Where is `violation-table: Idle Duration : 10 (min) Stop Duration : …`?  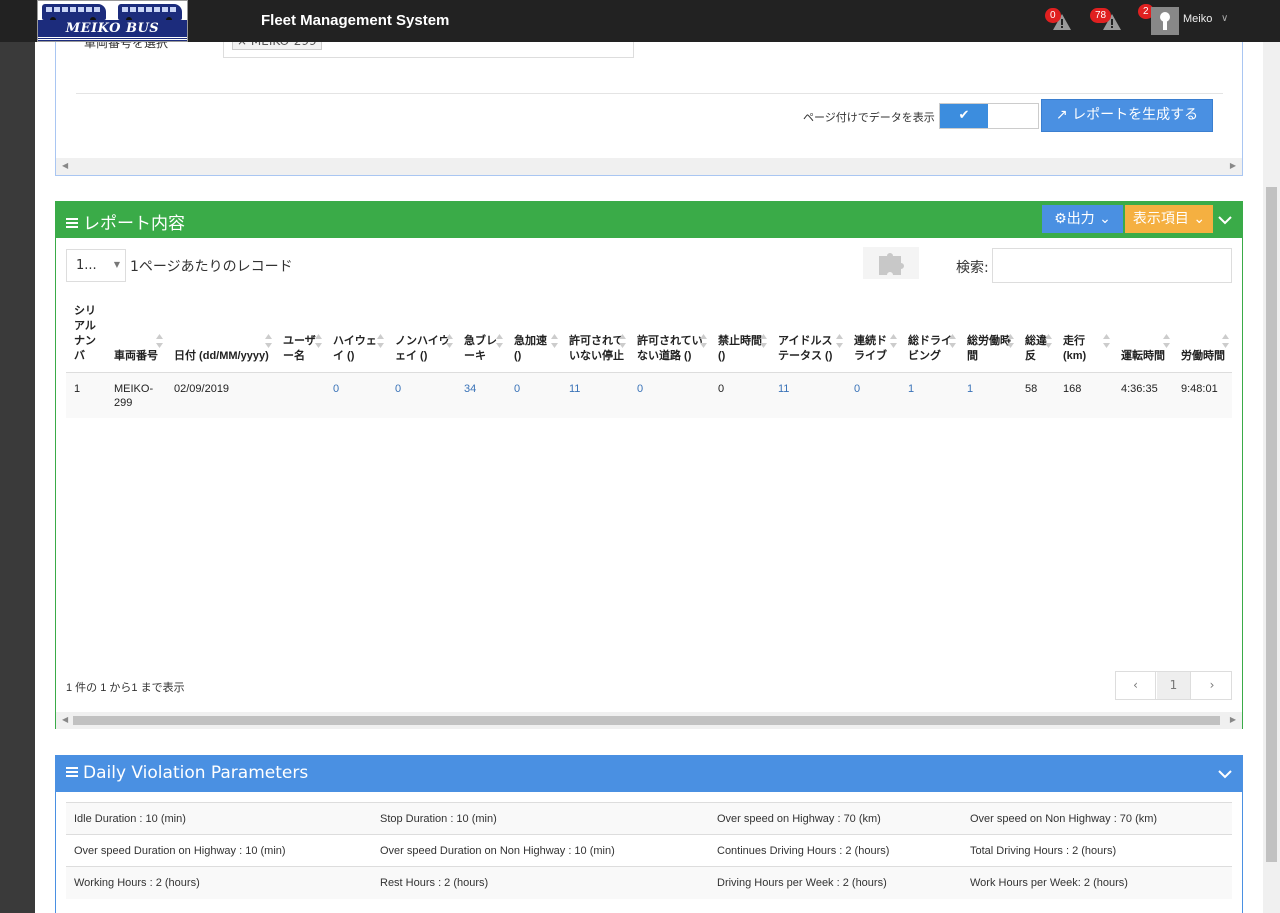 violation-table: Idle Duration : 10 (min) Stop Duration : … is located at coordinates (649, 850).